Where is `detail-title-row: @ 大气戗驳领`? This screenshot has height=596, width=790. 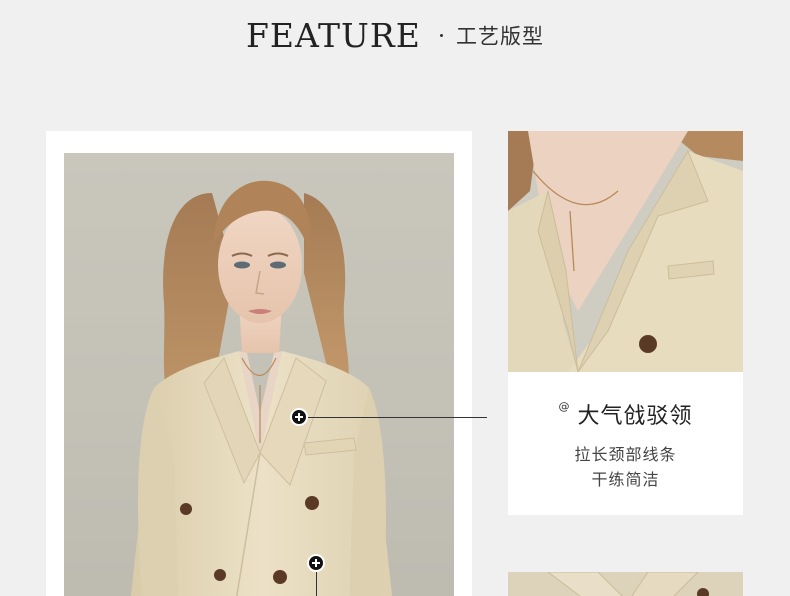
detail-title-row: @ 大气戗驳领 is located at coordinates (625, 414).